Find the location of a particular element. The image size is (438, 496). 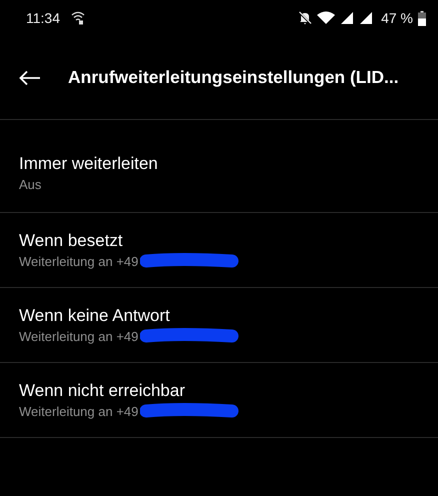

setting-title: Wenn besetzt is located at coordinates (71, 241).